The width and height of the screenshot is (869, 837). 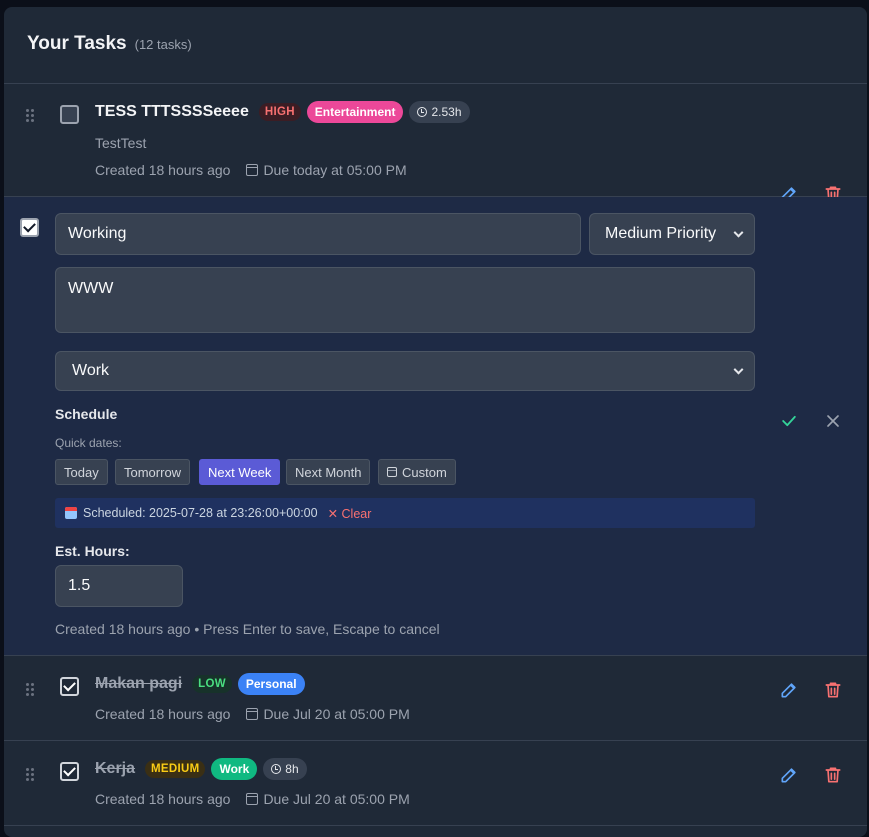 I want to click on hours-value: 8h, so click(x=292, y=769).